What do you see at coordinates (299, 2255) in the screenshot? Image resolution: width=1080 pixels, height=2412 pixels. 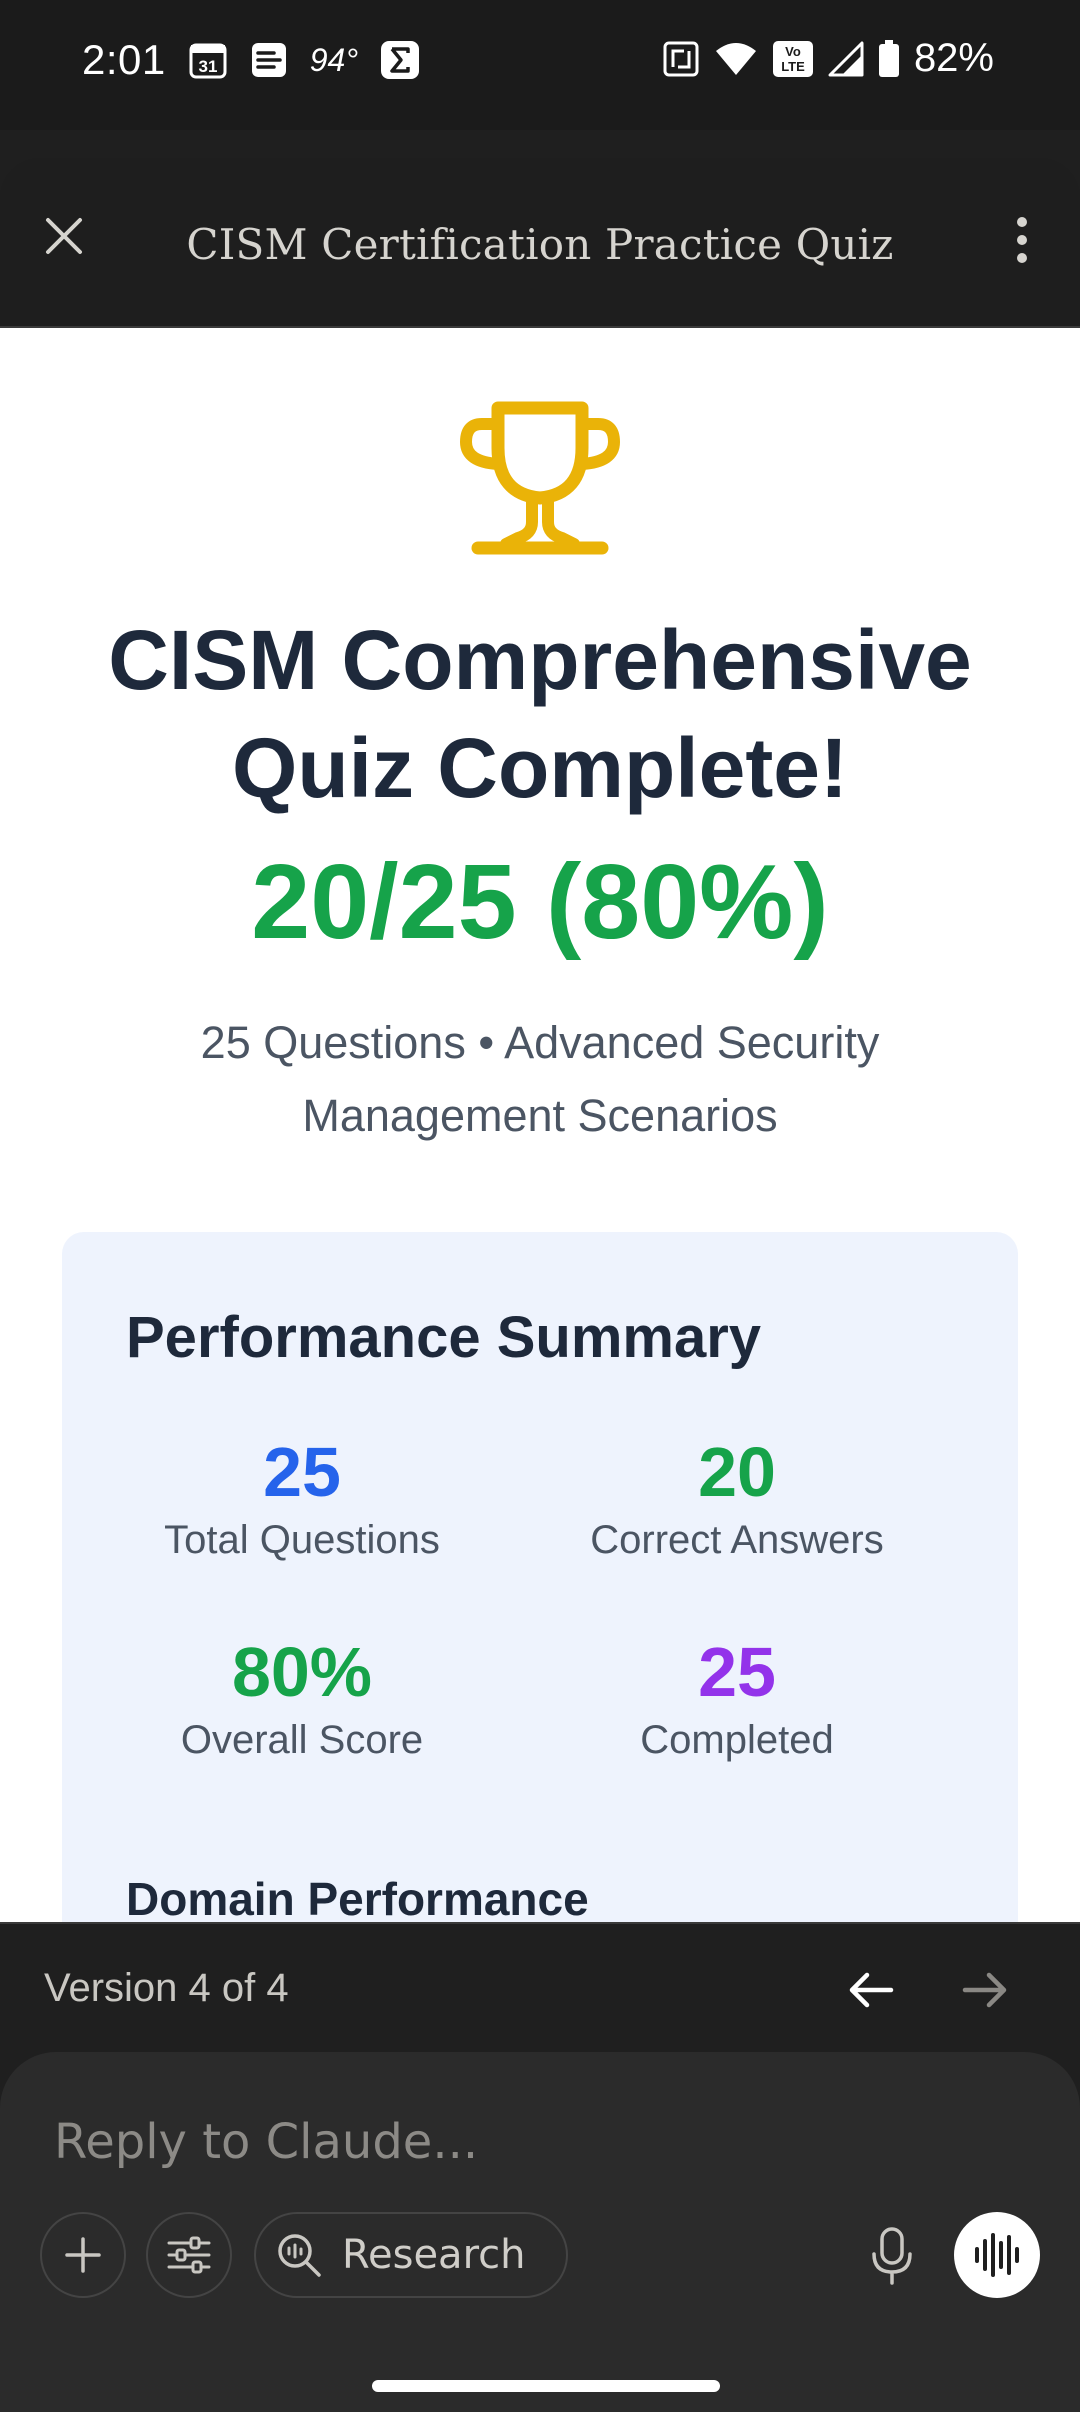 I see `research-search-icon` at bounding box center [299, 2255].